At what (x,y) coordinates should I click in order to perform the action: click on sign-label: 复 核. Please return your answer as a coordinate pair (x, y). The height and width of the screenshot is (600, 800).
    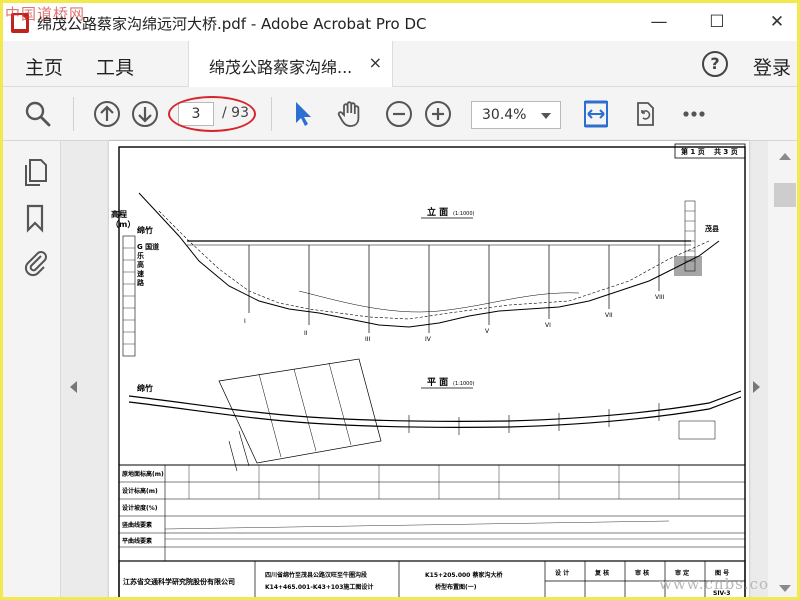
    Looking at the image, I should click on (601, 573).